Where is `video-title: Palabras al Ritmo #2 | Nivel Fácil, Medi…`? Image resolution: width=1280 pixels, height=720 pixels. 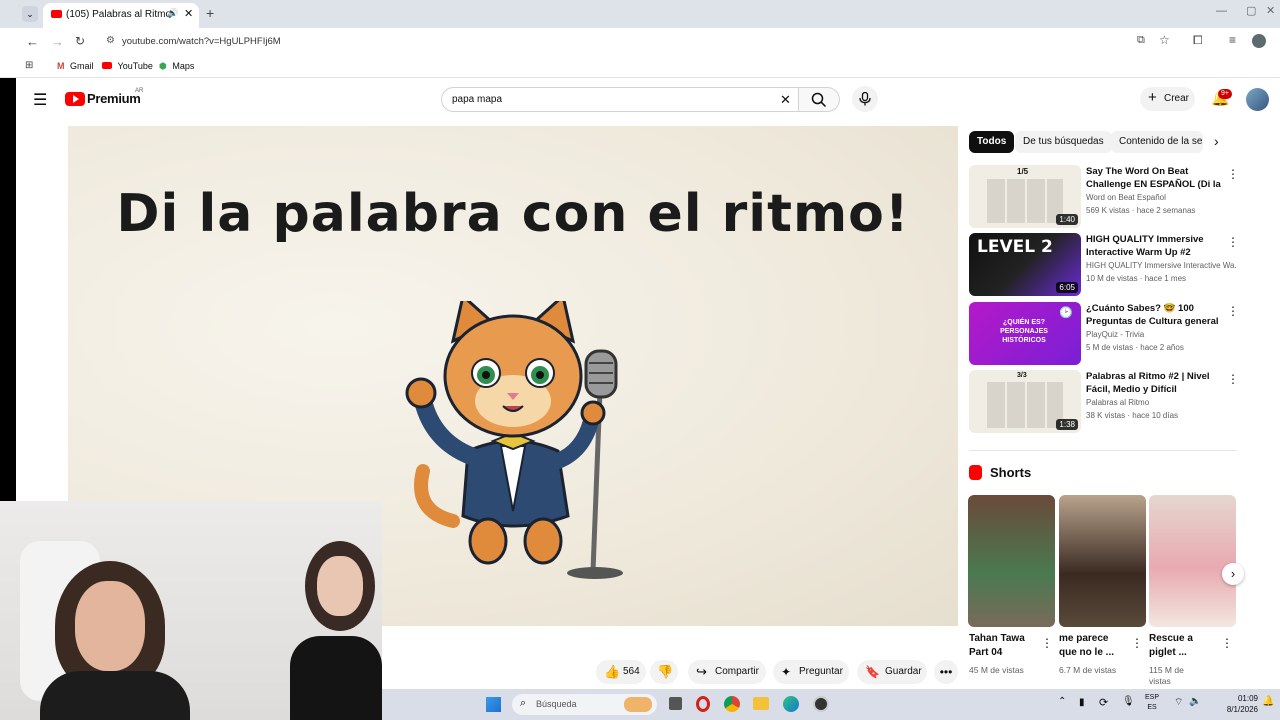
video-title: Palabras al Ritmo #2 | Nivel Fácil, Medi… is located at coordinates (1156, 383).